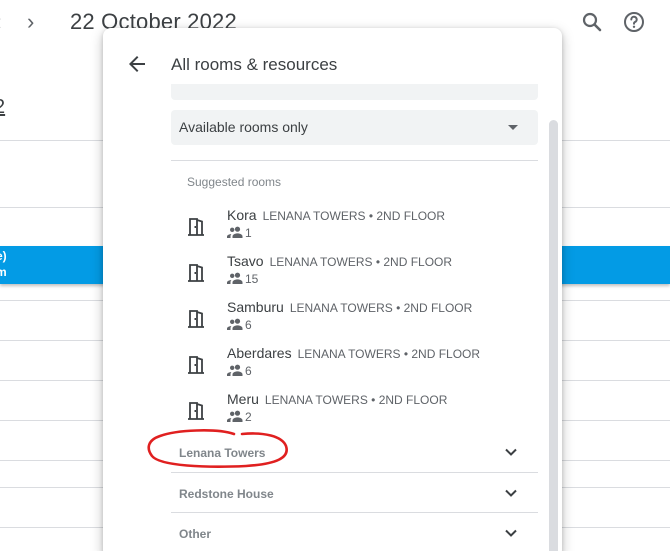 The image size is (670, 551). What do you see at coordinates (254, 64) in the screenshot?
I see `panel-title: All rooms & resources` at bounding box center [254, 64].